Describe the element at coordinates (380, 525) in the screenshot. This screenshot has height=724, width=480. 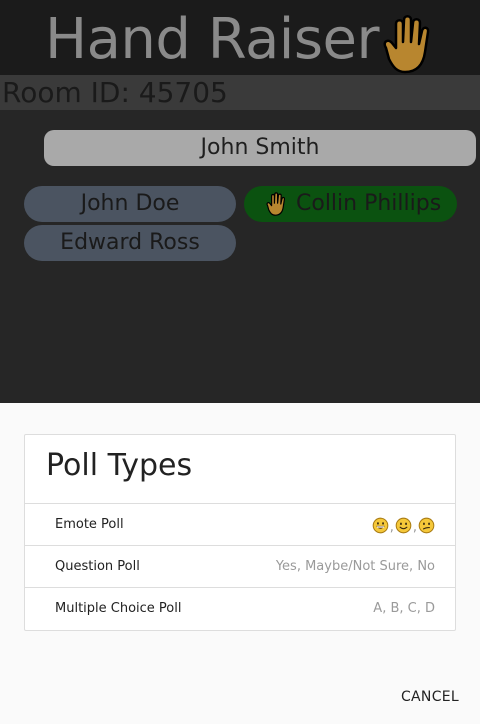
I see `grinning-face-icon` at that location.